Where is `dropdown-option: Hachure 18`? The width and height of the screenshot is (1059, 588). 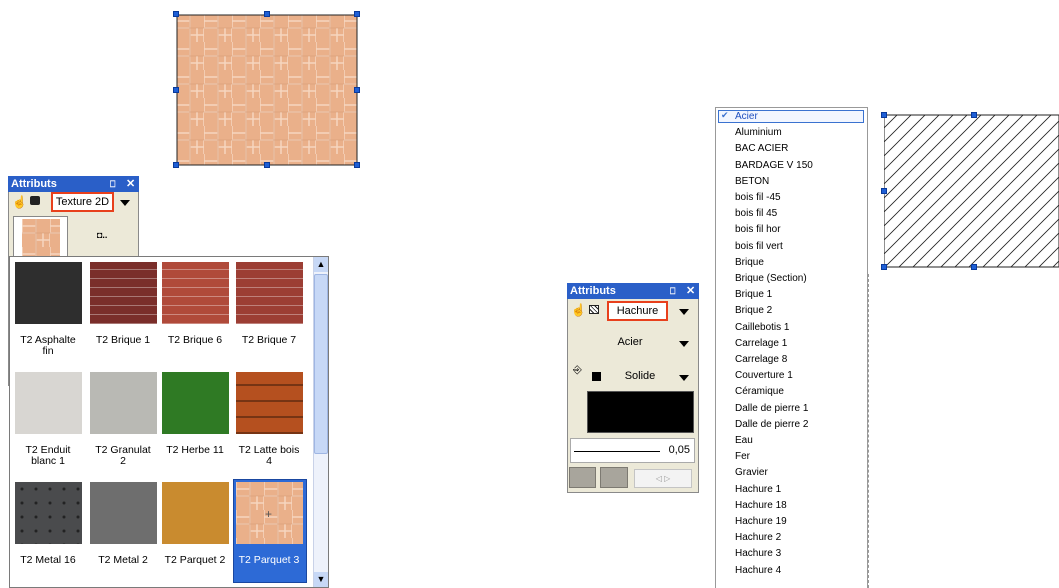
dropdown-option: Hachure 18 is located at coordinates (761, 506).